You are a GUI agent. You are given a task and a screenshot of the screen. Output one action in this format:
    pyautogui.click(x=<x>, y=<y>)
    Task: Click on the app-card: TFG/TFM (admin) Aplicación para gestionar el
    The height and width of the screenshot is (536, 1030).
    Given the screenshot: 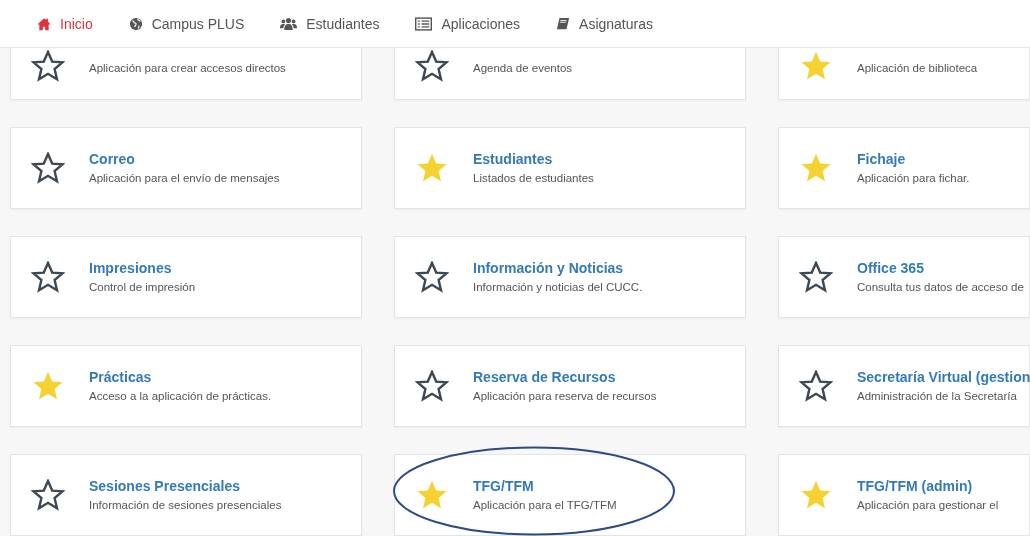 What is the action you would take?
    pyautogui.click(x=904, y=495)
    